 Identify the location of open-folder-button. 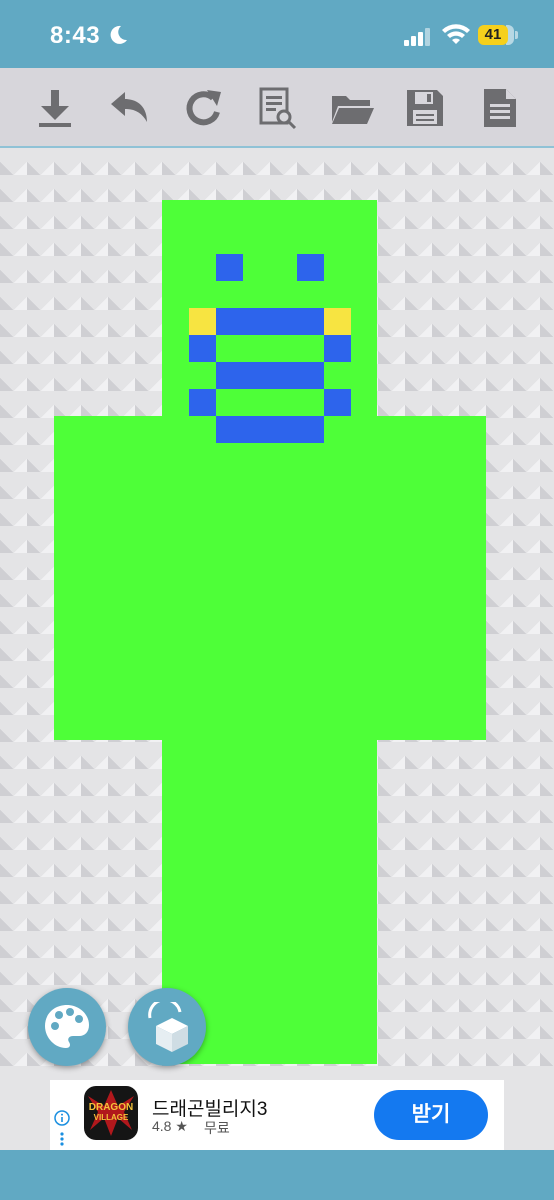
(352, 108).